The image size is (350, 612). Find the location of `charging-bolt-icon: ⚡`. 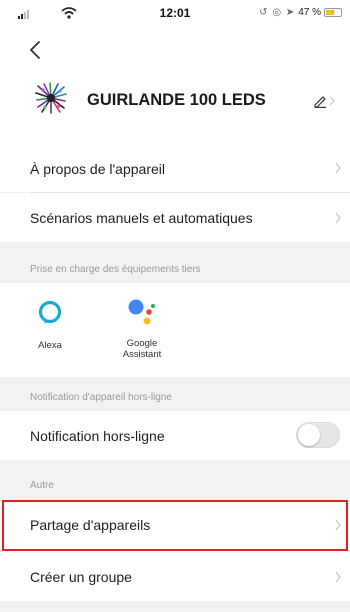

charging-bolt-icon: ⚡ is located at coordinates (333, 12).